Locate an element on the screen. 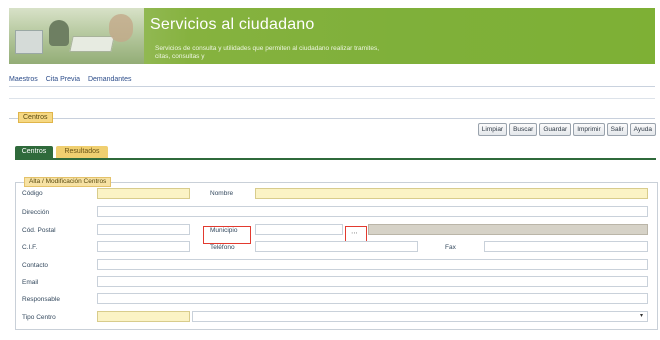 The height and width of the screenshot is (340, 660). page-title: Servicios al ciudadano is located at coordinates (232, 24).